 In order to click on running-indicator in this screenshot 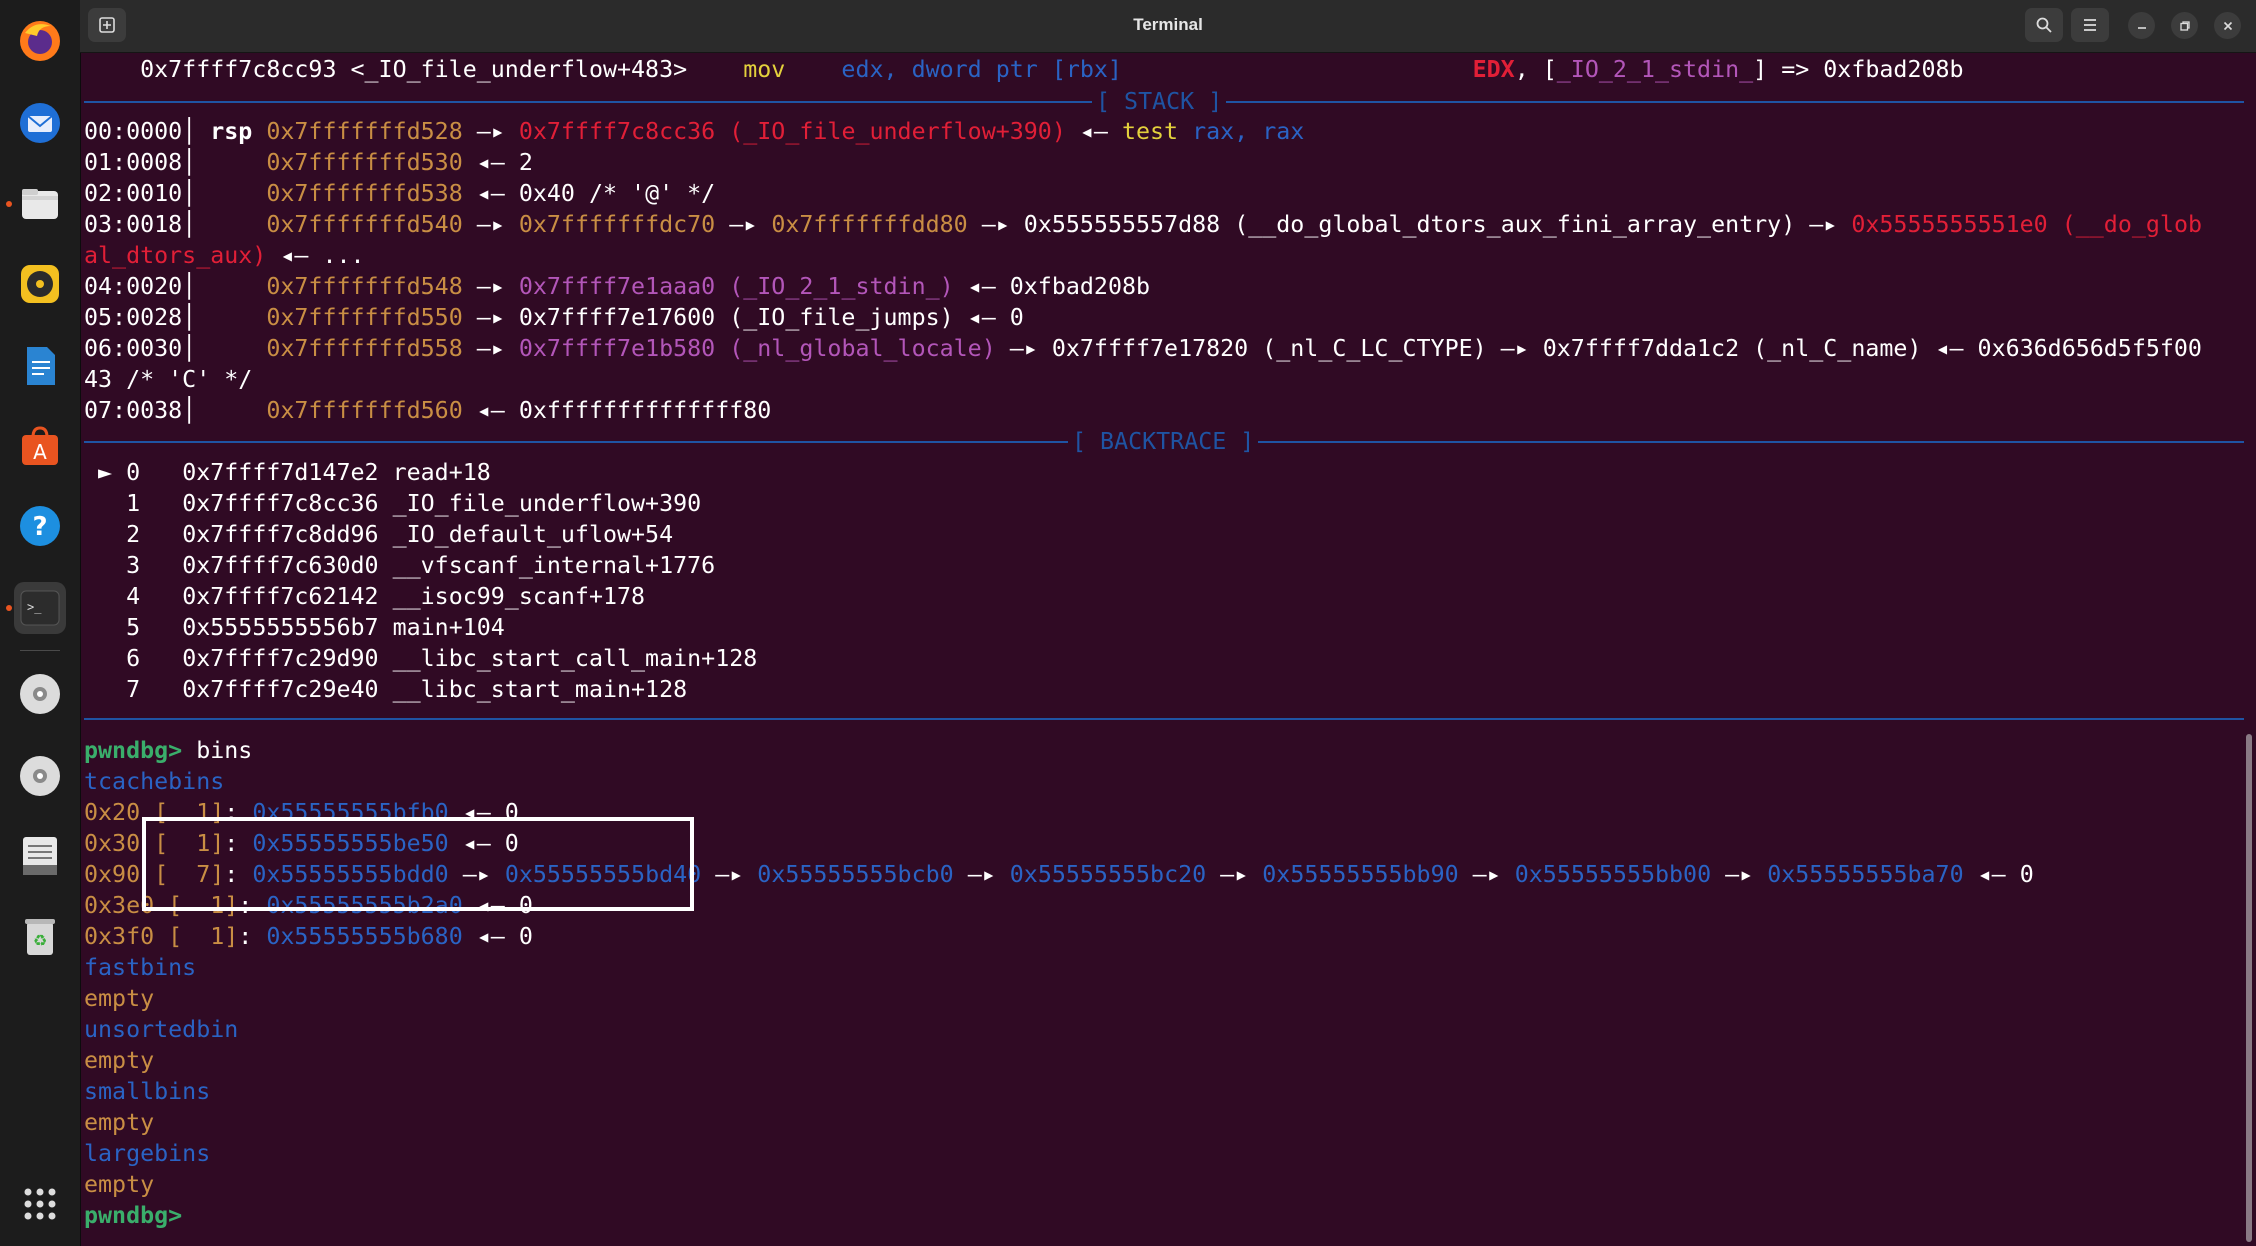, I will do `click(9, 204)`.